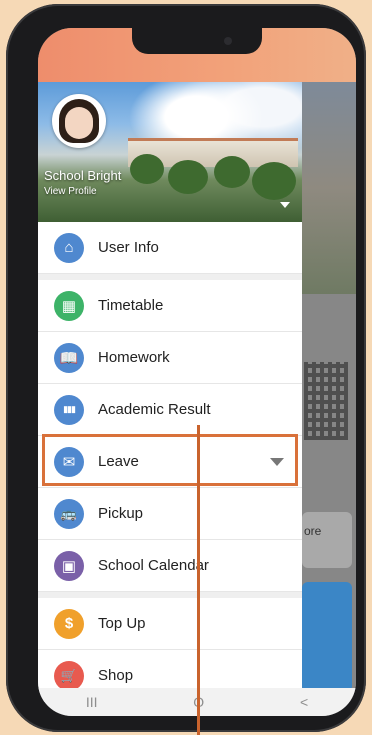 The image size is (372, 735). Describe the element at coordinates (69, 623) in the screenshot. I see `dollar-icon: $` at that location.